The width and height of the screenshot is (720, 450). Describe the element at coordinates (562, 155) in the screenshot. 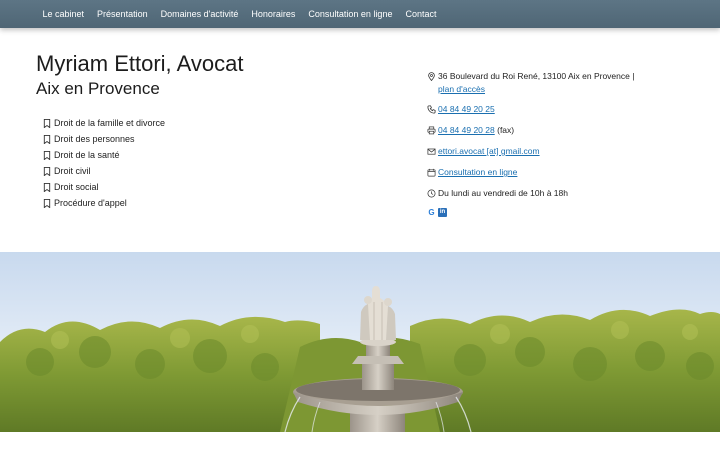

I see `email-row: ettori.avocat [at] gmail.com` at that location.